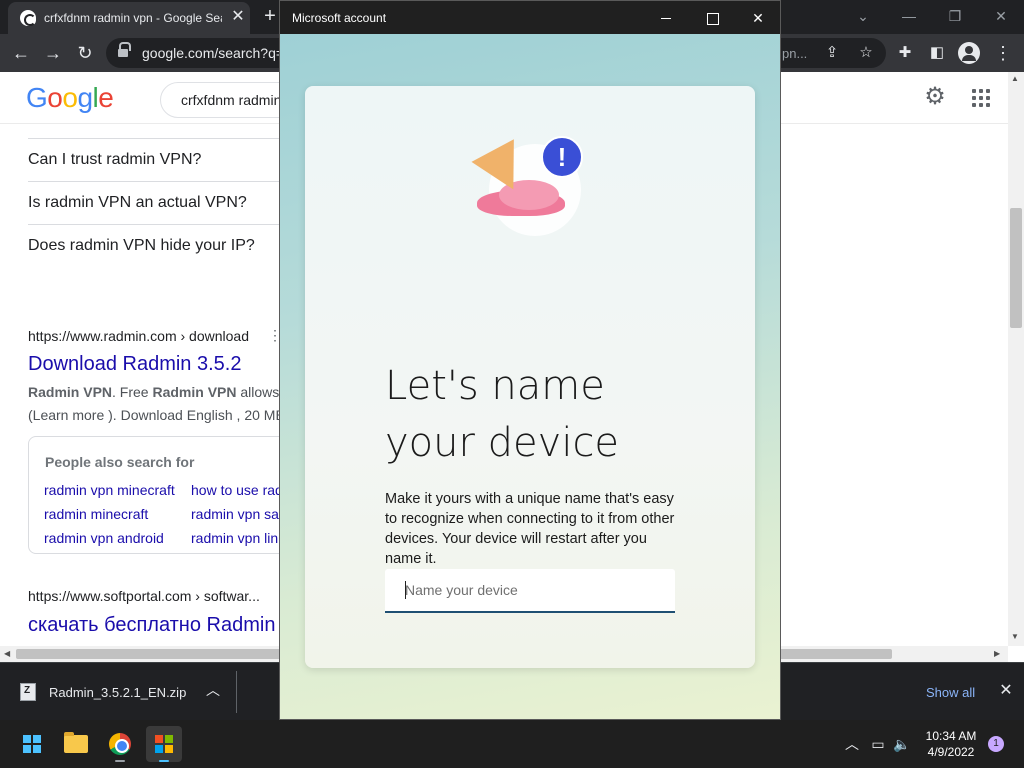 The width and height of the screenshot is (1024, 768). I want to click on text-cursor, so click(405, 590).